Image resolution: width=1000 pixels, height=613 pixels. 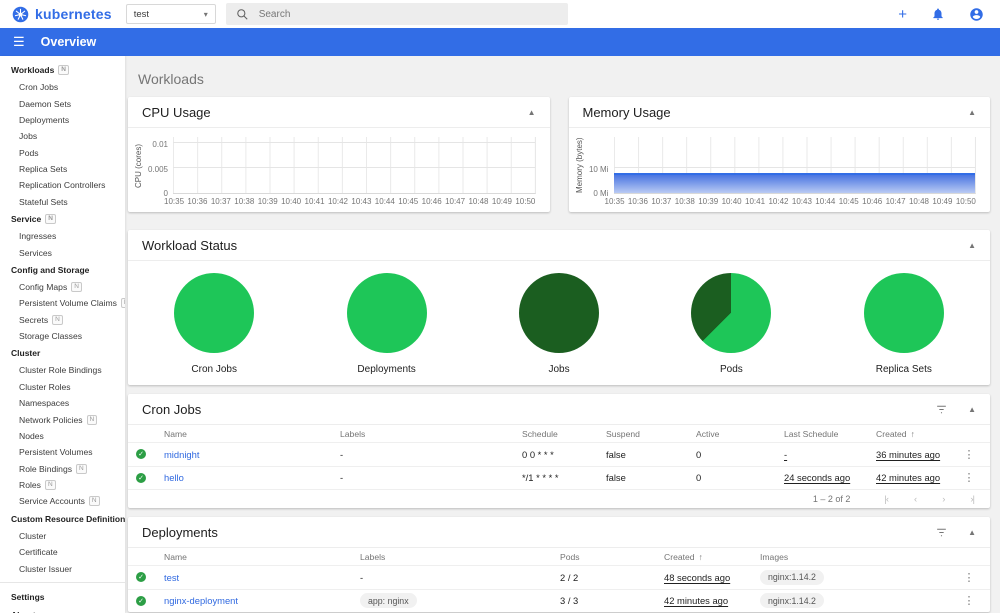 I want to click on memory-usage-card: Memory Usage ▲ Memory (bytes) 0 Mi 10 Mi, so click(x=779, y=154).